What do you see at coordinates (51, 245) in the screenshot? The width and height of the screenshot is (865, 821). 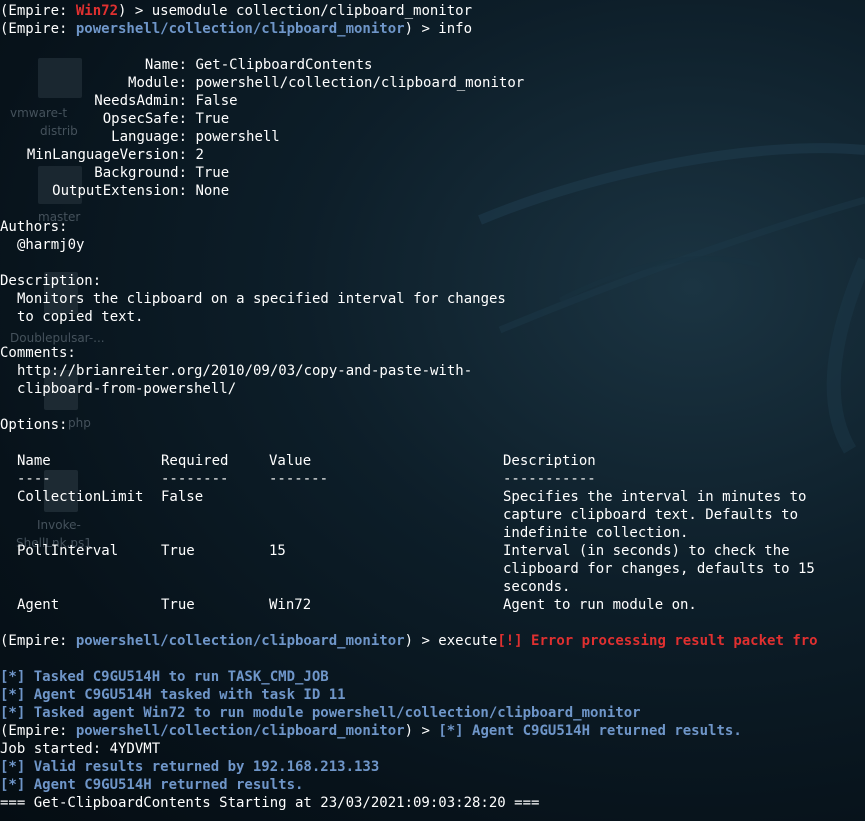 I see `author-name: @harmj0y` at bounding box center [51, 245].